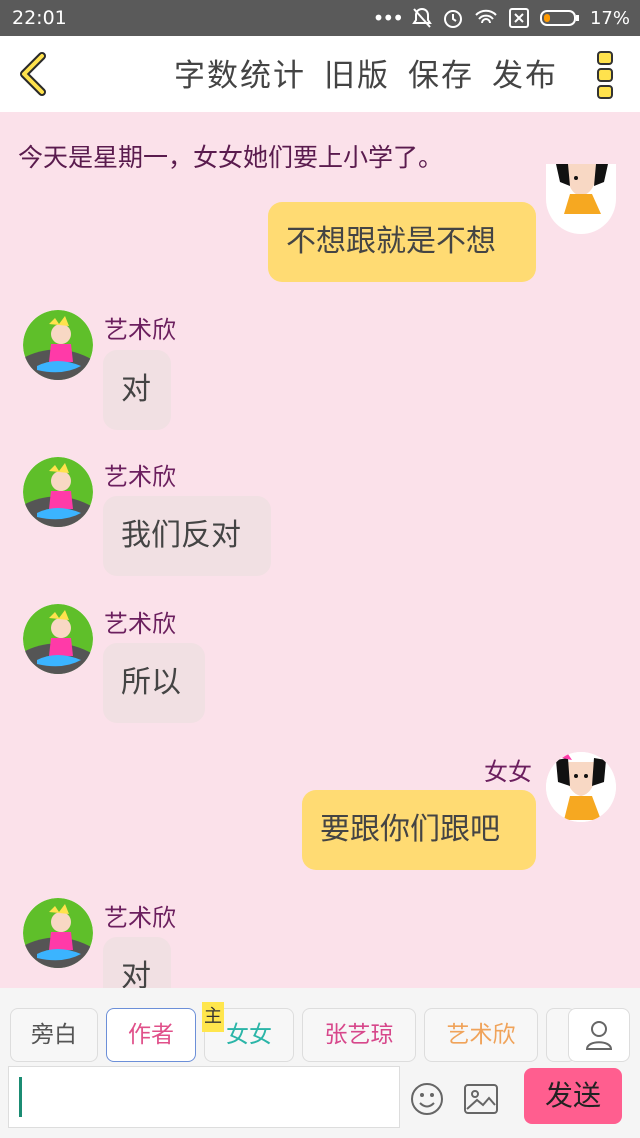 The image size is (640, 1138). Describe the element at coordinates (441, 72) in the screenshot. I see `save-button: 保存` at that location.